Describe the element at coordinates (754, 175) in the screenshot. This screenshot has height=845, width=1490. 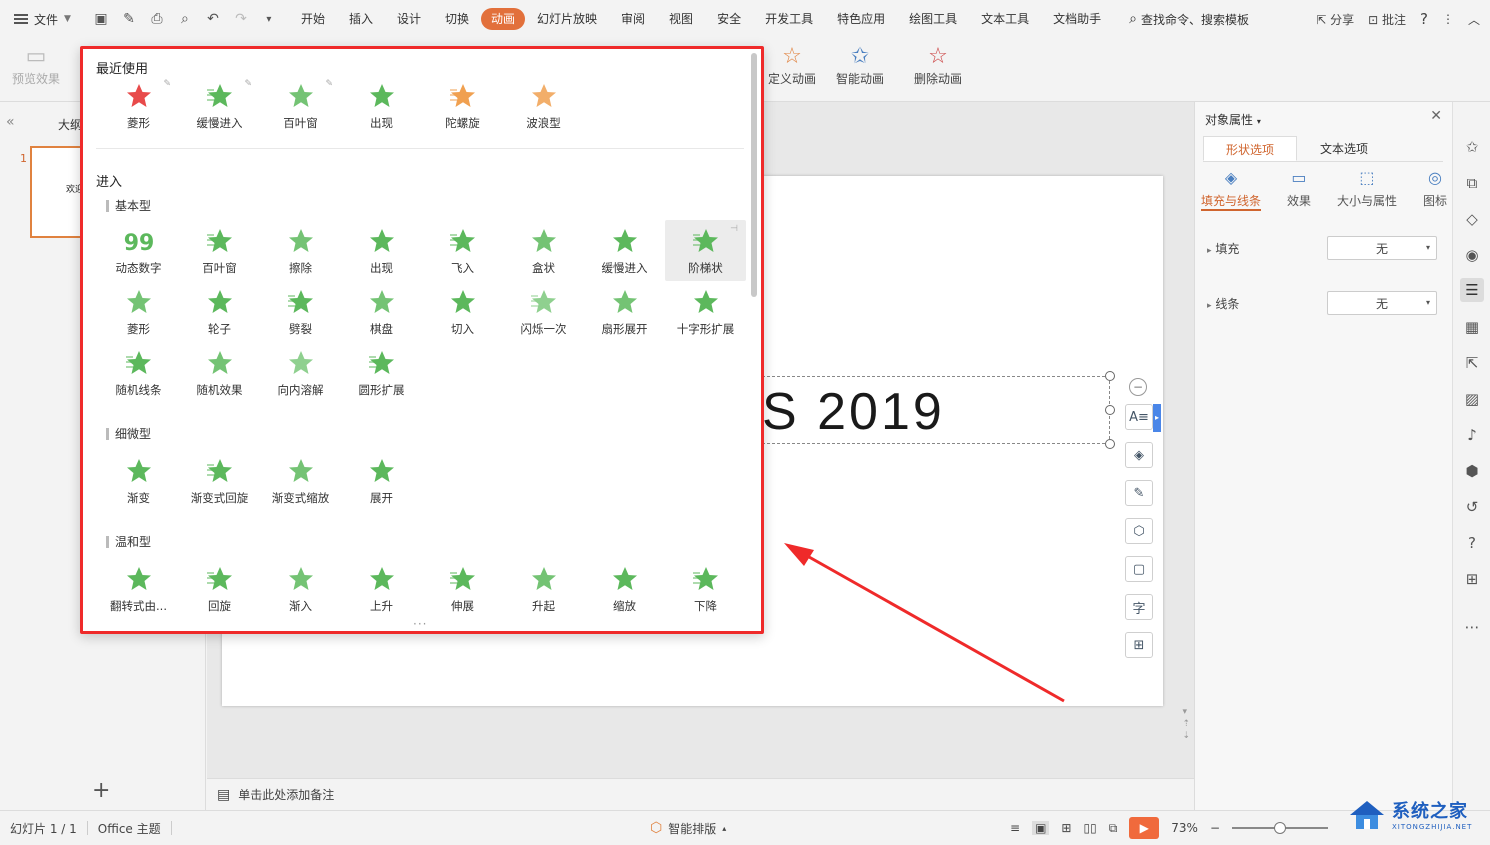
I see `gallery-scrollbar` at that location.